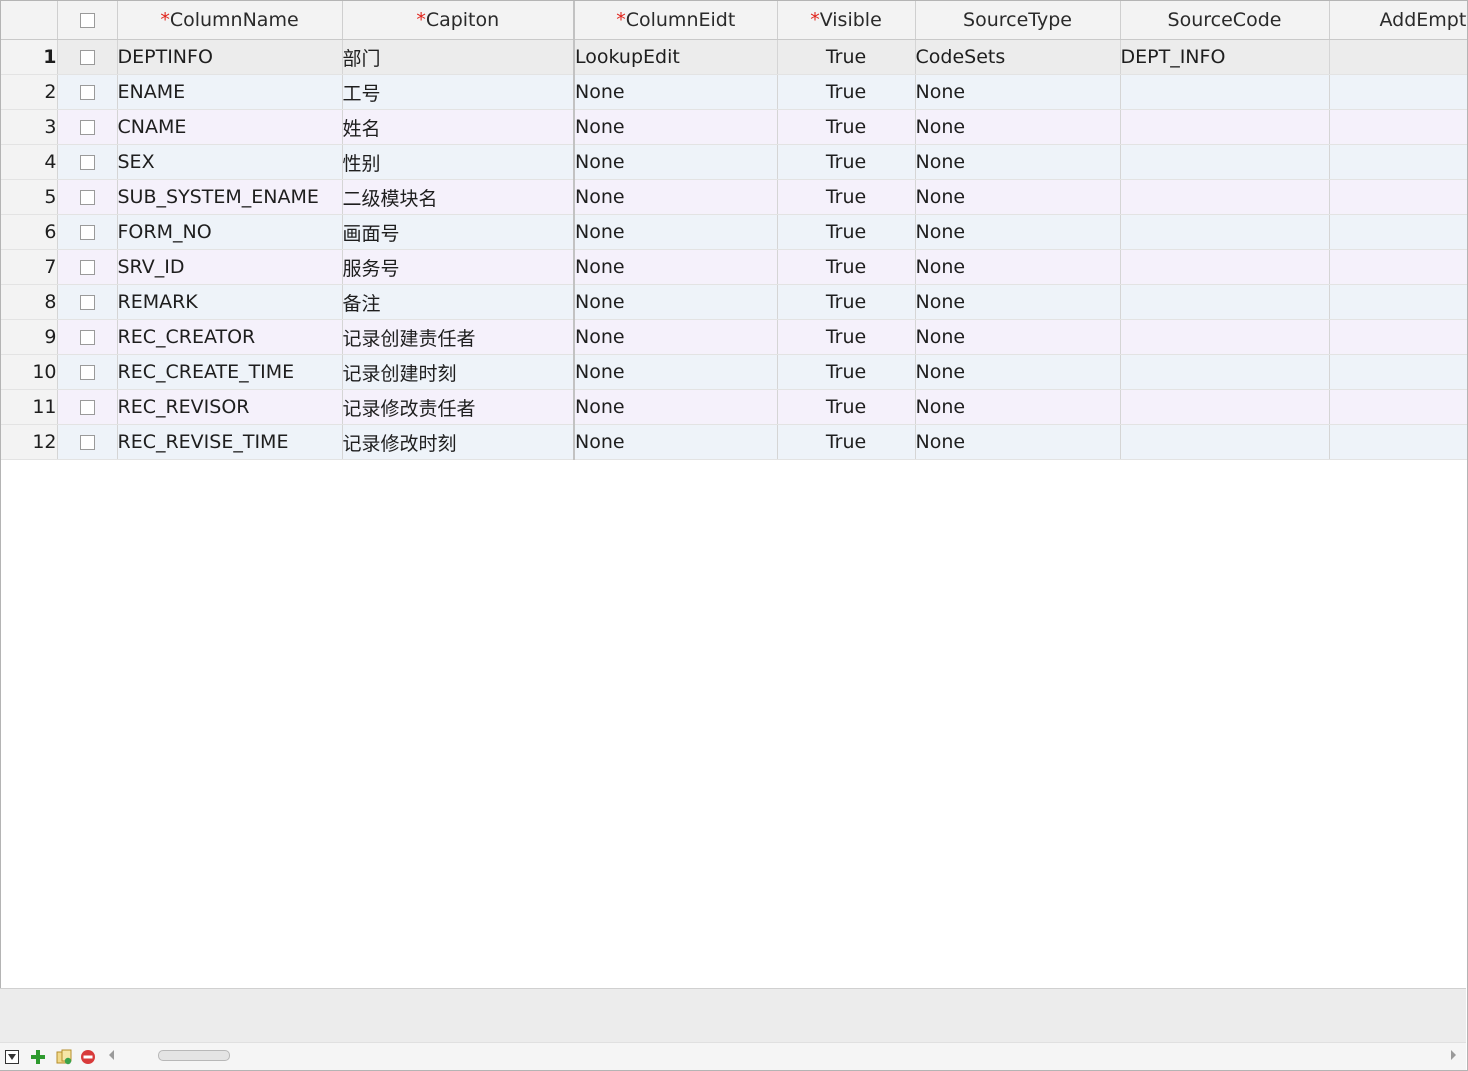 The width and height of the screenshot is (1468, 1071). I want to click on cell-capiton: 性别, so click(458, 162).